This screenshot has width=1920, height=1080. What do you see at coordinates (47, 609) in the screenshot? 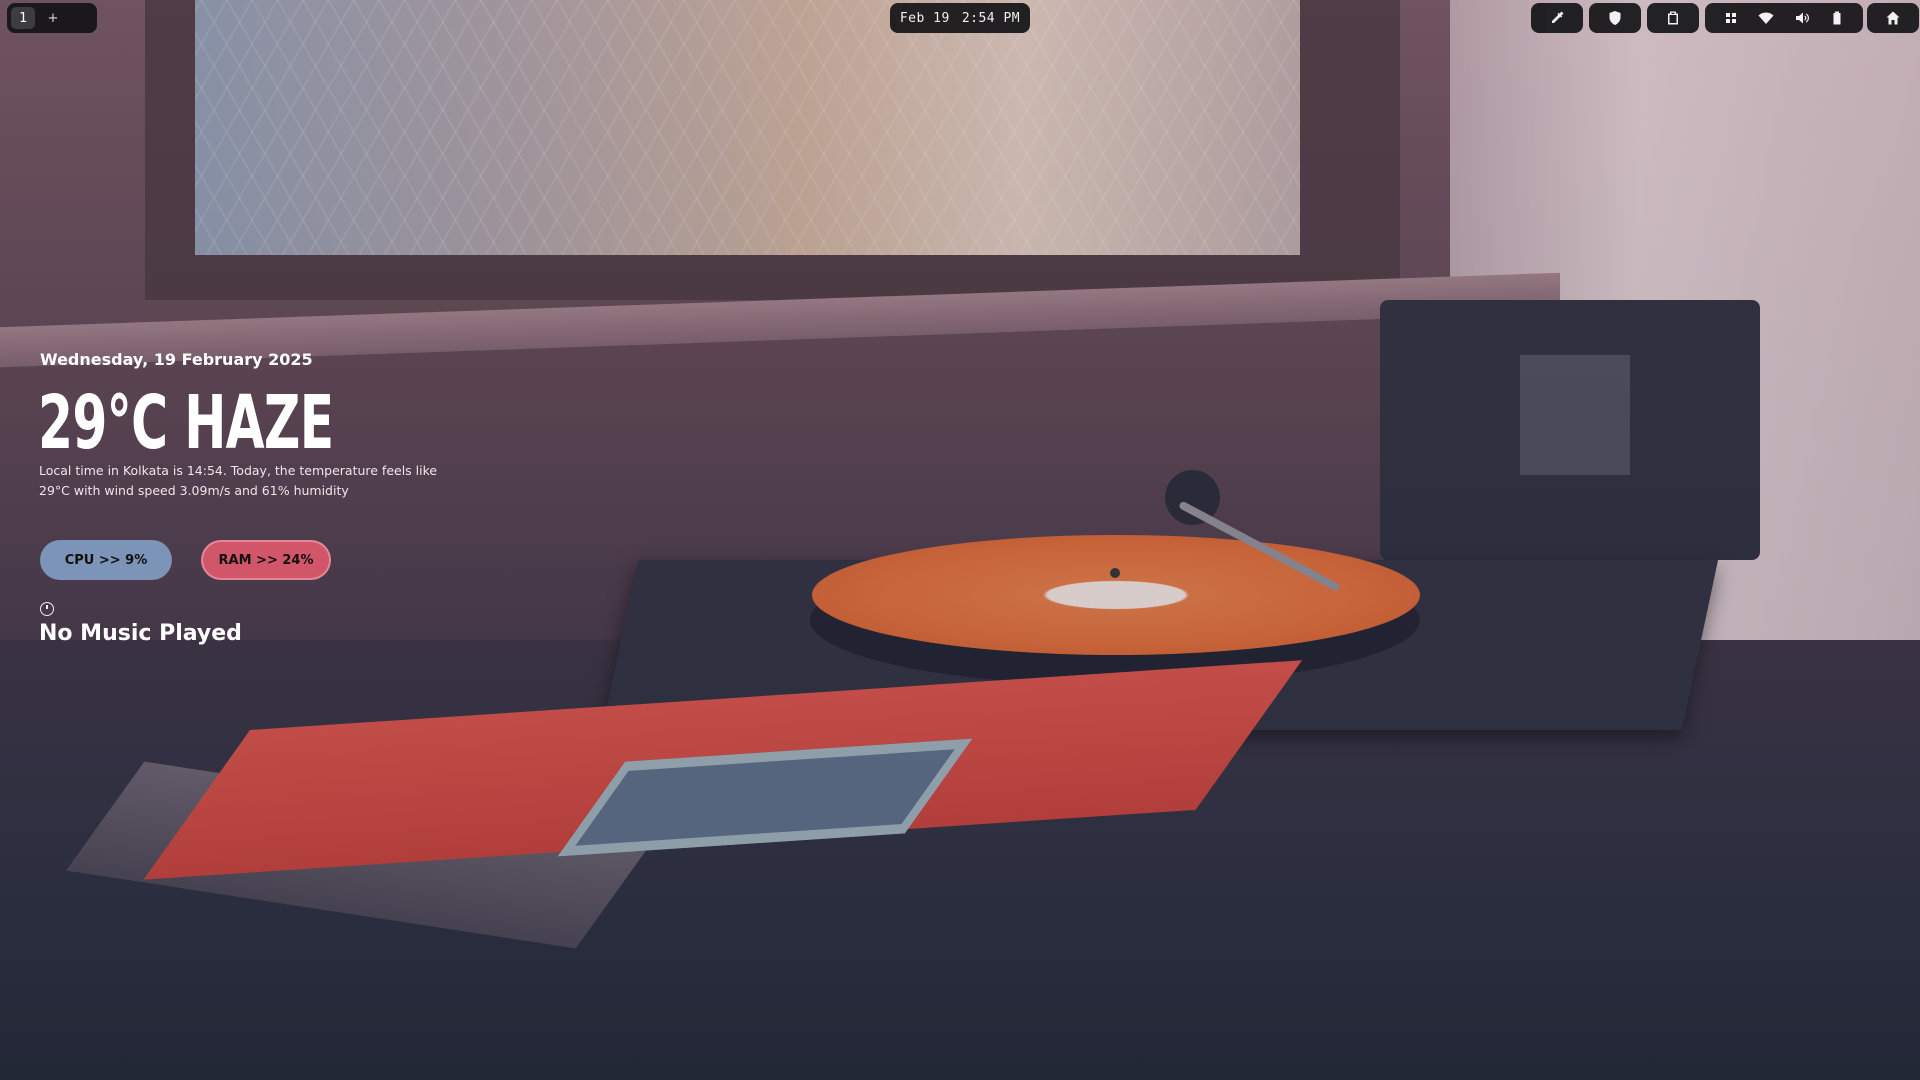
I see `music-info-icon` at bounding box center [47, 609].